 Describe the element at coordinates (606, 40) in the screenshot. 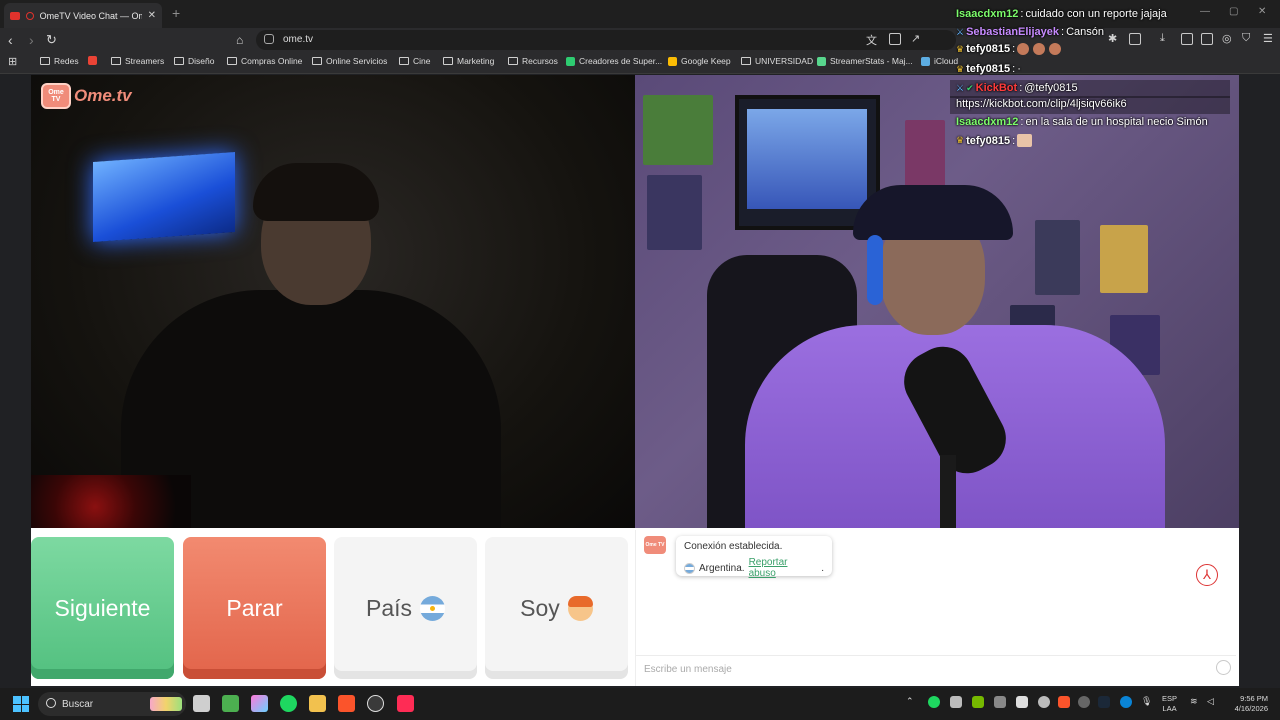

I see `address-bar: ome.tv` at that location.